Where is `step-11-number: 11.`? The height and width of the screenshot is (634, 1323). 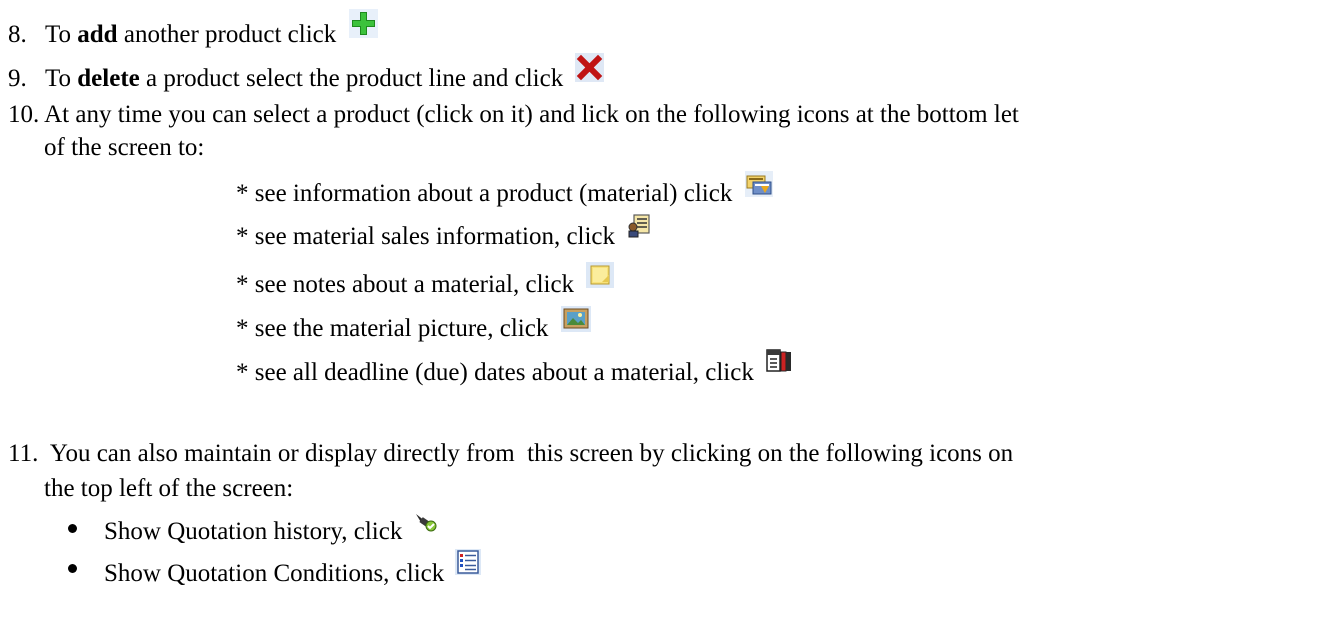 step-11-number: 11. is located at coordinates (23, 453).